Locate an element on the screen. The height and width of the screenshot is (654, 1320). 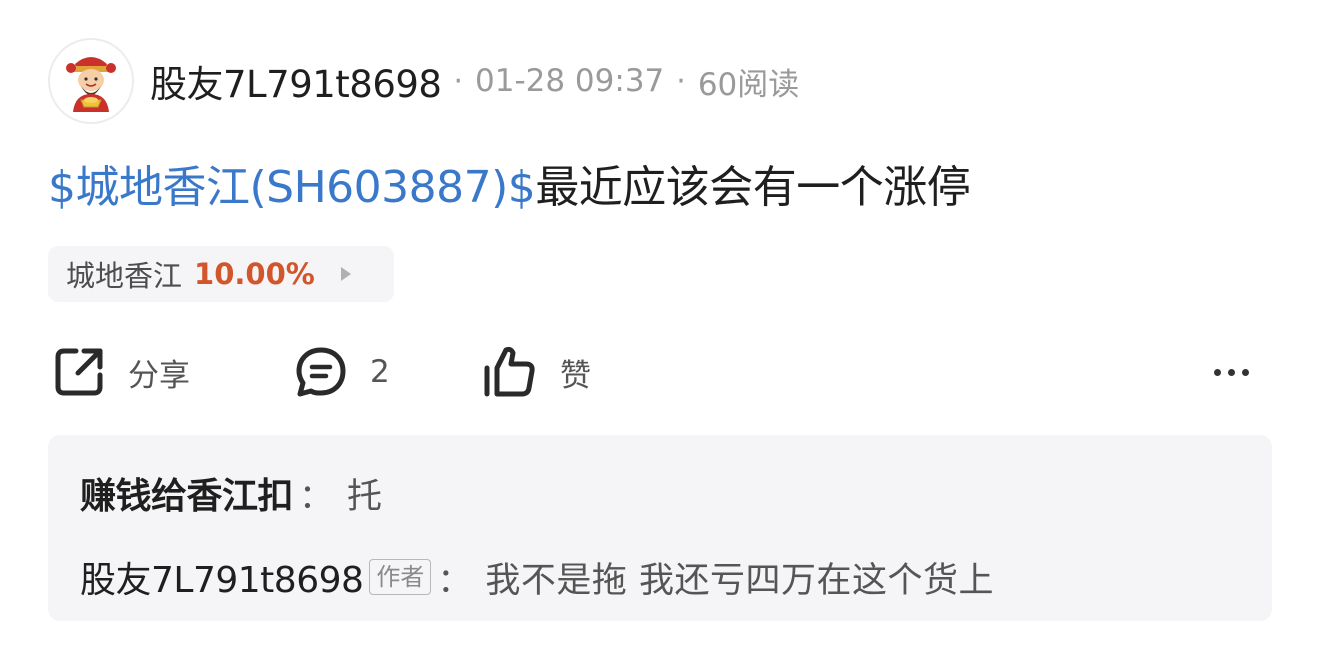
share-icon is located at coordinates (79, 372).